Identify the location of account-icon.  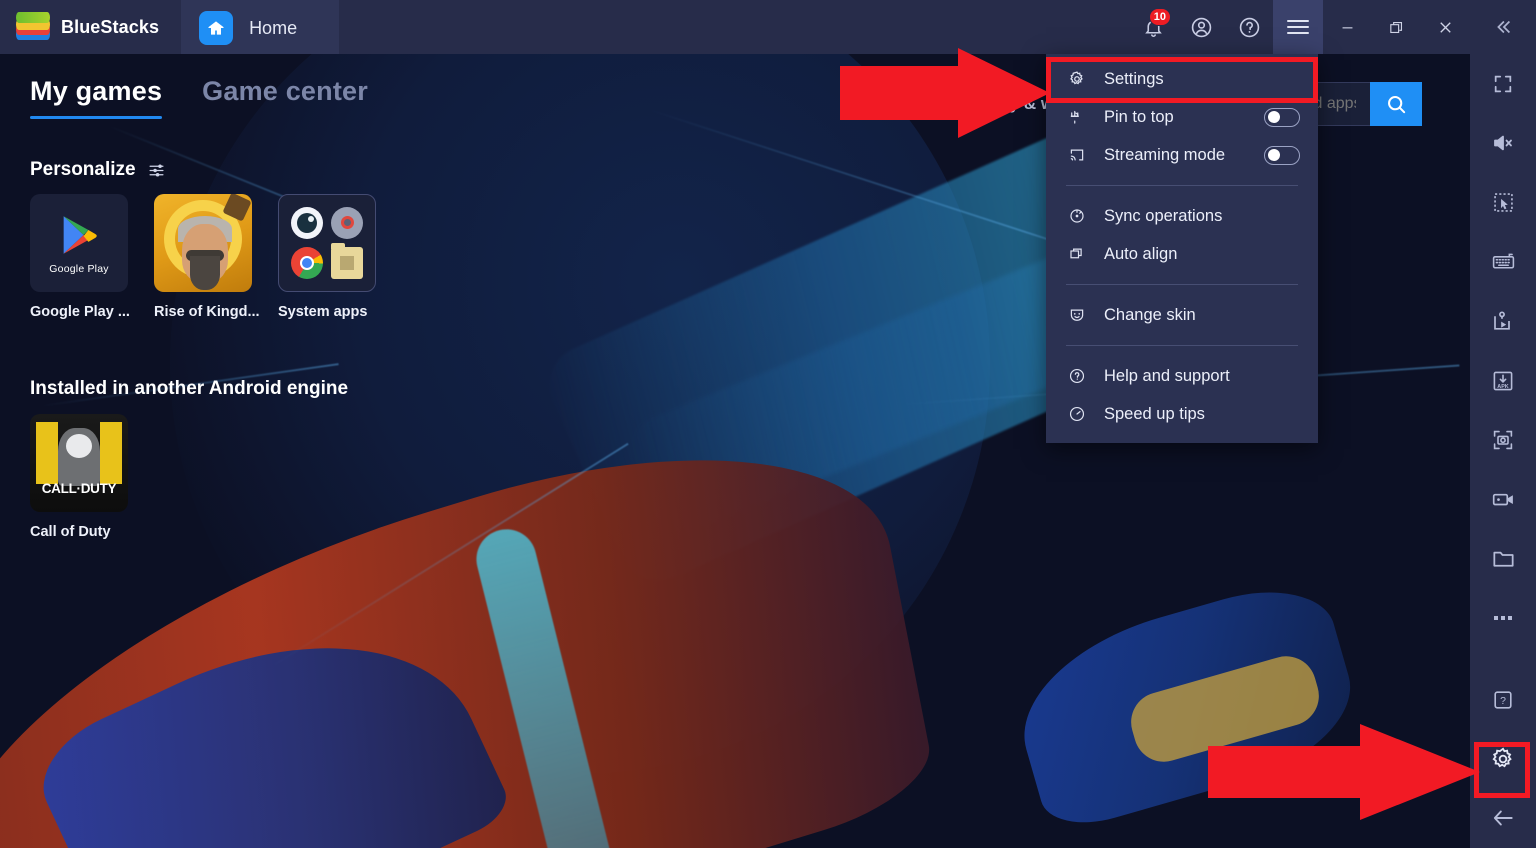
(1201, 27).